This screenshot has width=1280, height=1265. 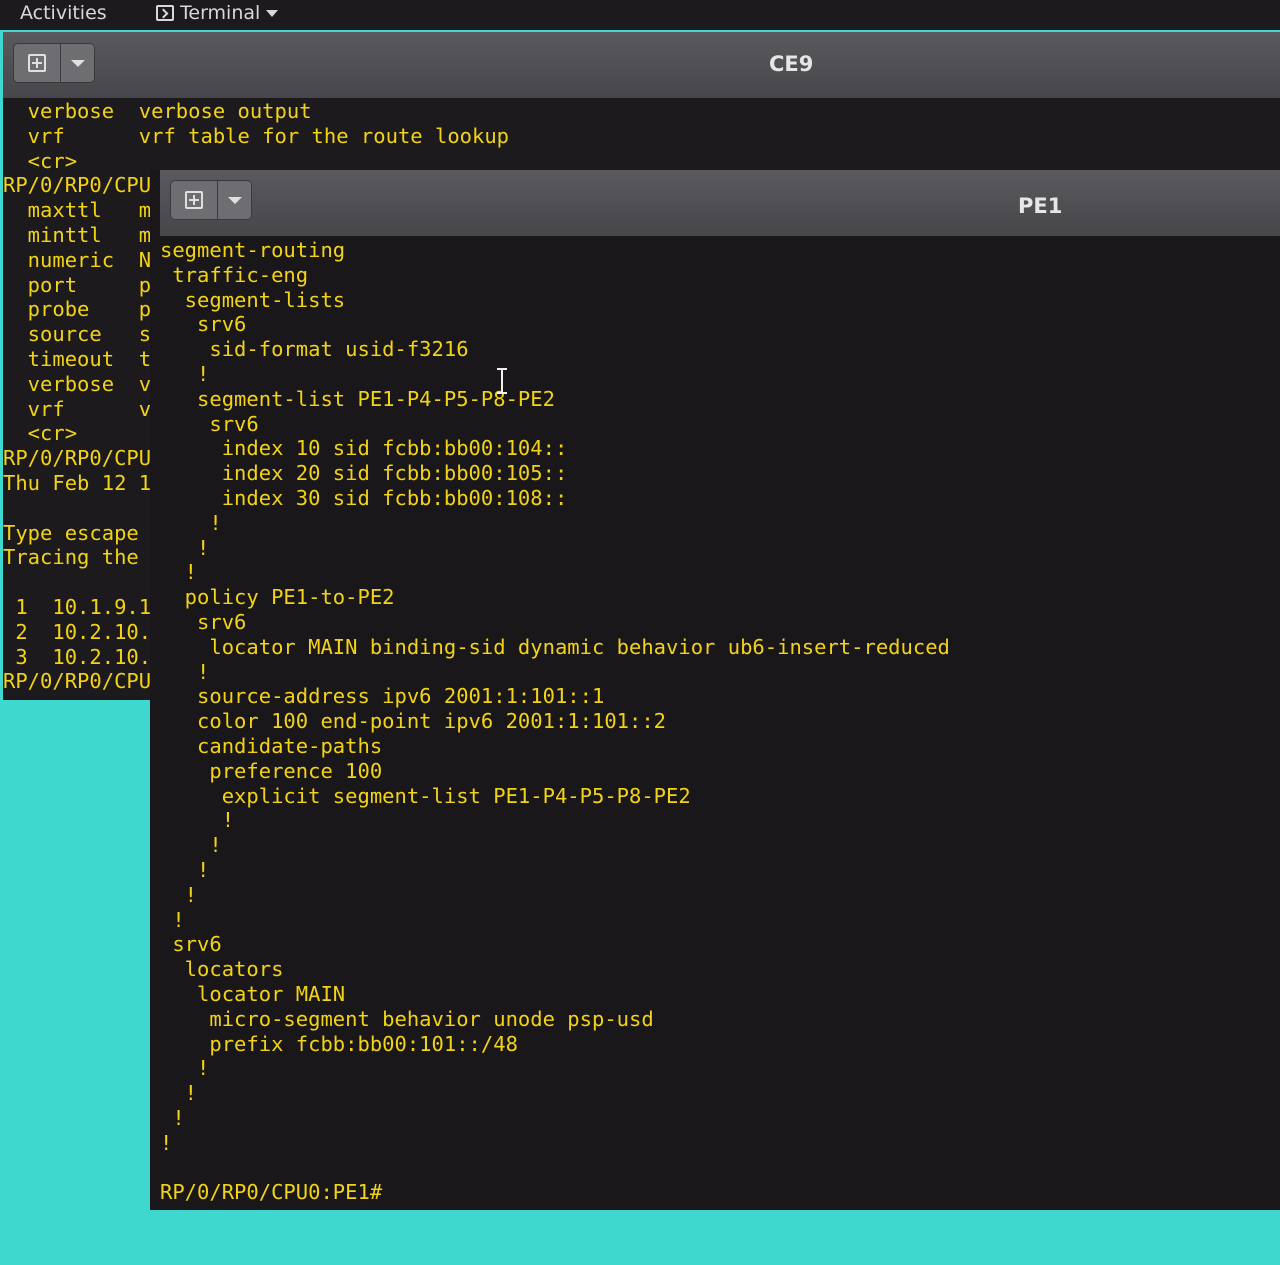 I want to click on pe1-terminal-line: prefix fcbb:bb00:101::/48, so click(x=339, y=1043).